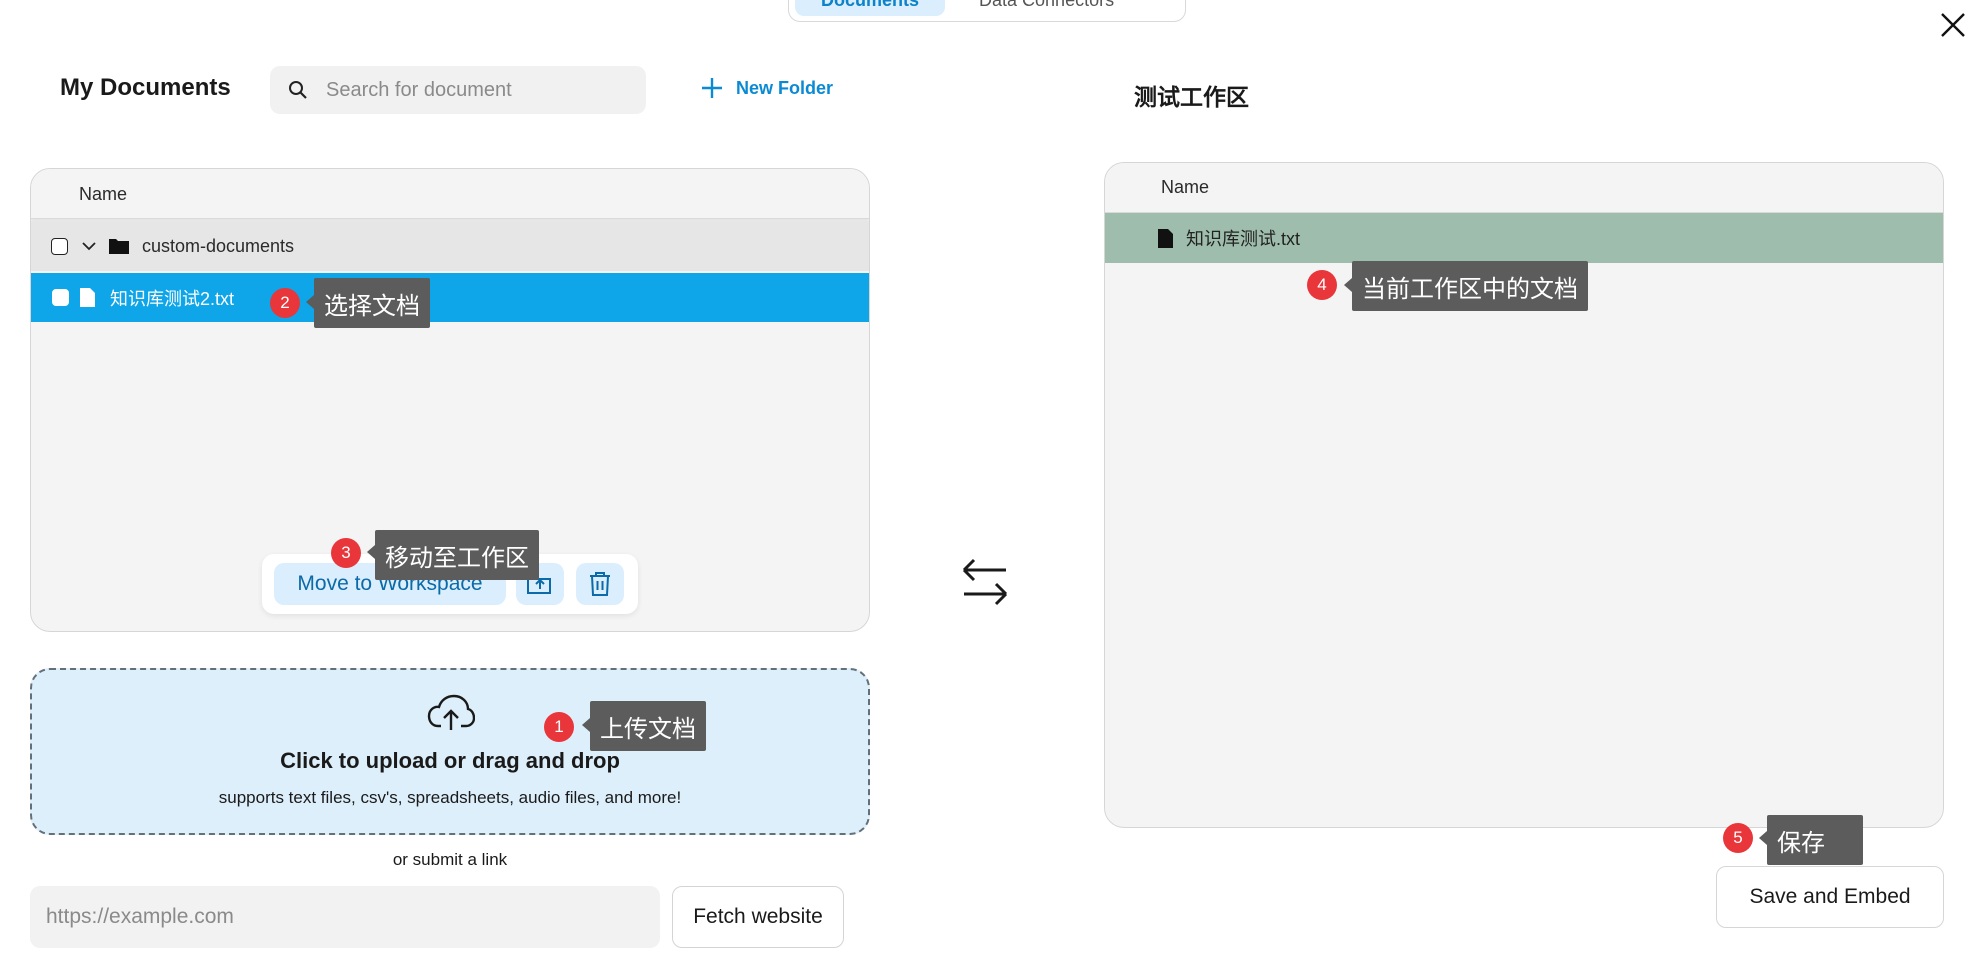 The height and width of the screenshot is (968, 1966). I want to click on top-tab-bar: Documents Data Connectors, so click(987, 11).